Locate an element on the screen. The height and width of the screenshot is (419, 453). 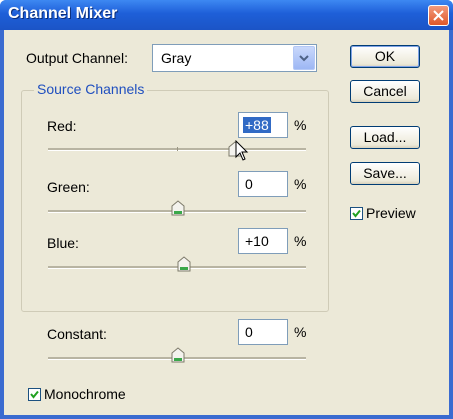
preview-label: Preview is located at coordinates (391, 213).